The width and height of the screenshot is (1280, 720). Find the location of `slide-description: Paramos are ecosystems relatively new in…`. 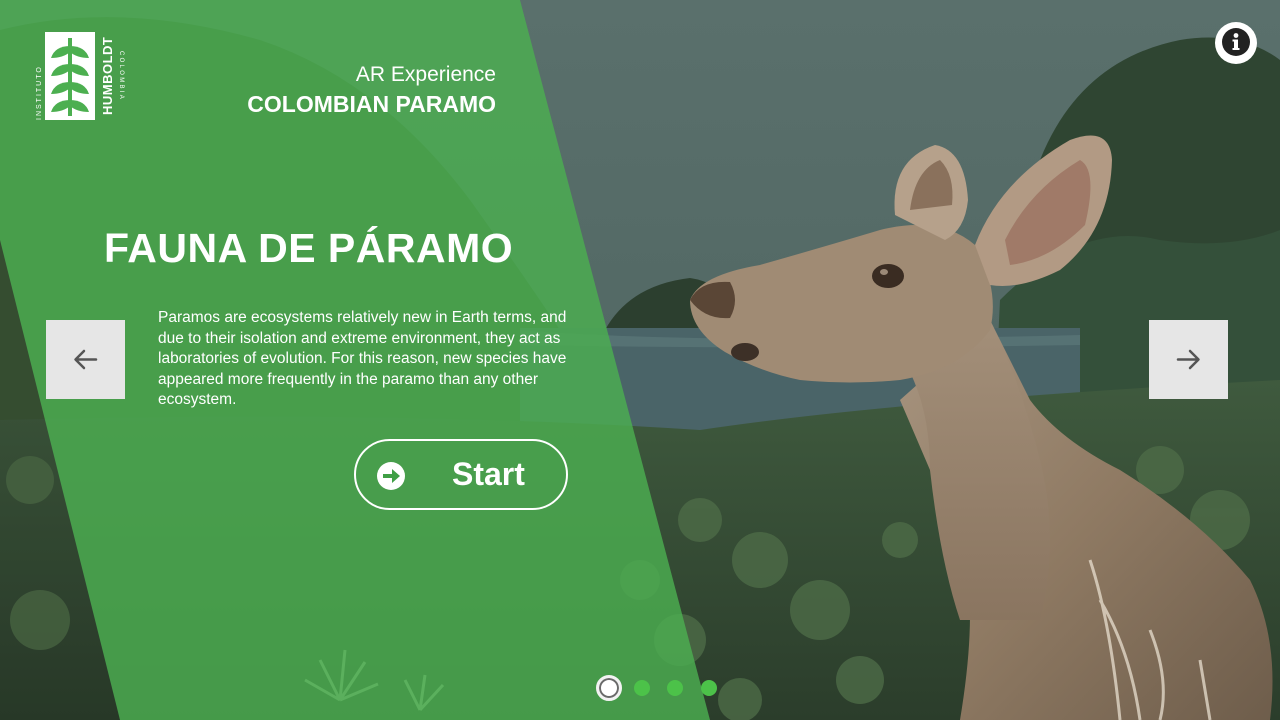

slide-description: Paramos are ecosystems relatively new in… is located at coordinates (362, 358).